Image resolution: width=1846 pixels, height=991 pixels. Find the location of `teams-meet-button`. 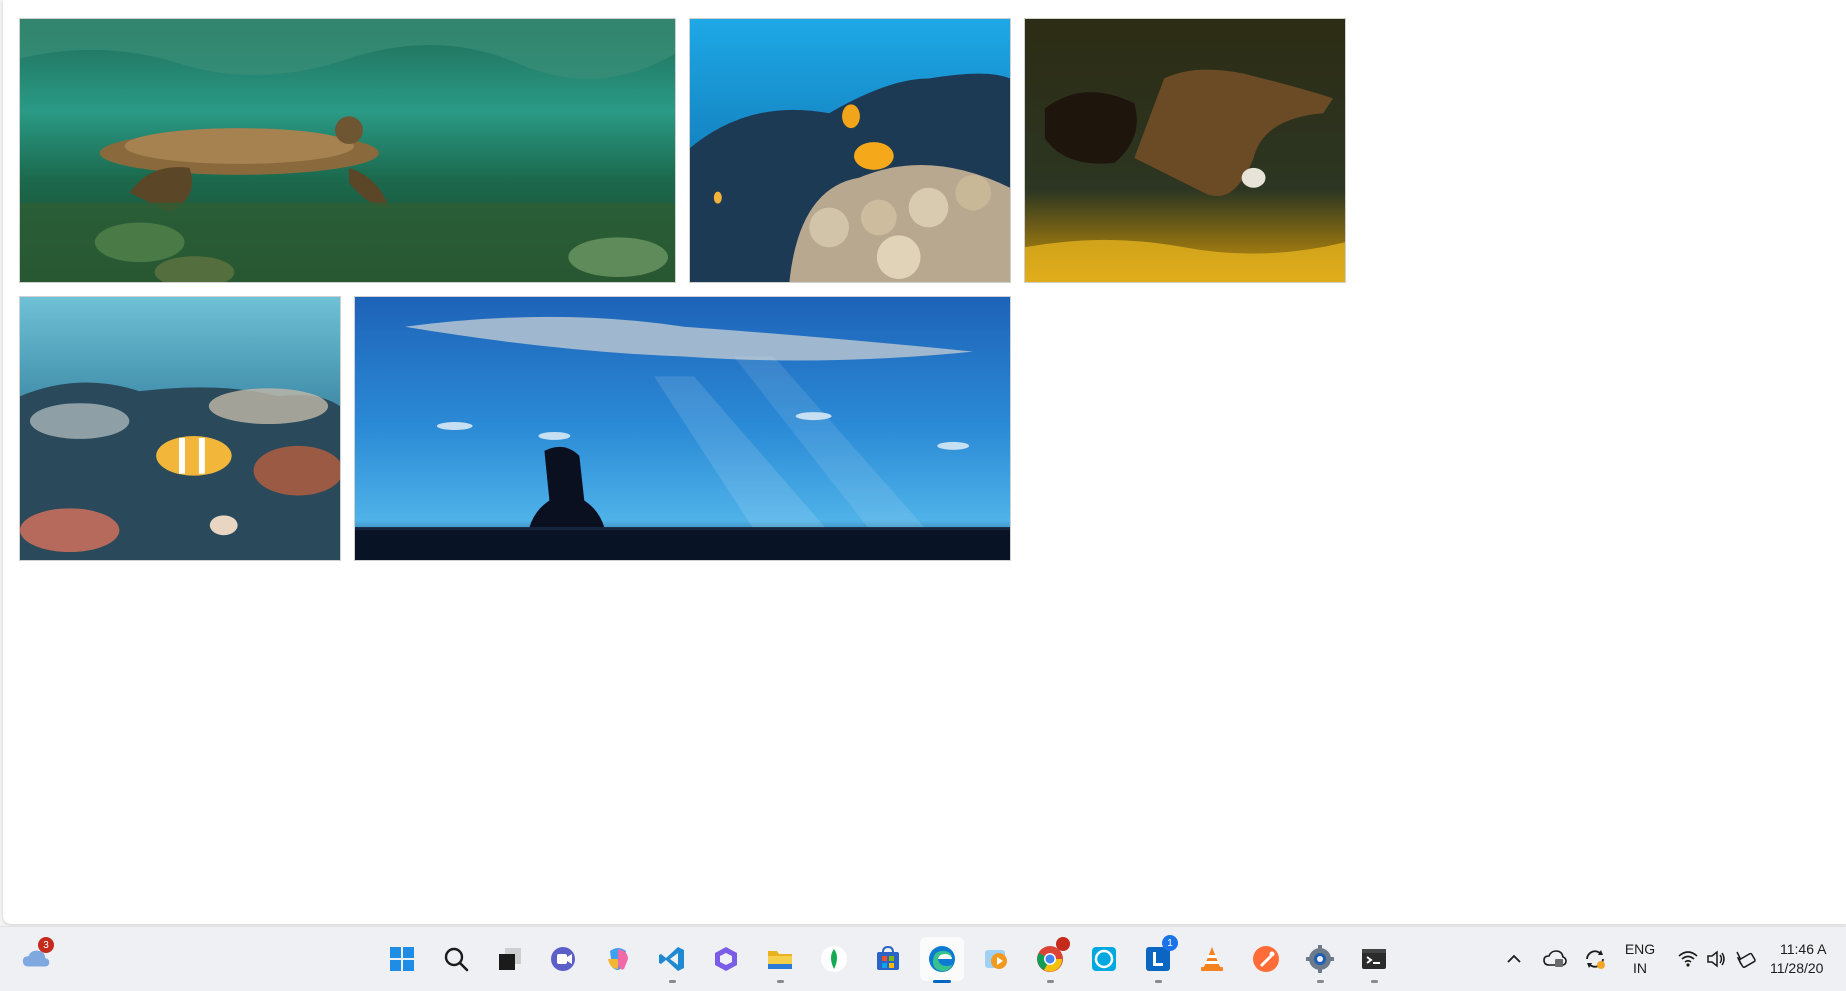

teams-meet-button is located at coordinates (564, 959).